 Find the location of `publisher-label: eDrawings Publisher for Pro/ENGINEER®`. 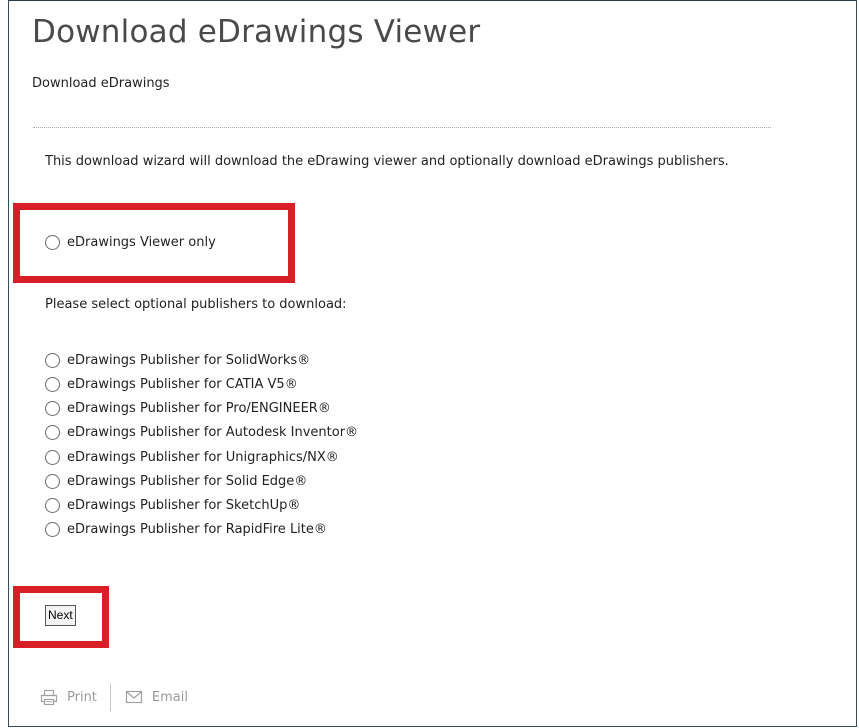

publisher-label: eDrawings Publisher for Pro/ENGINEER® is located at coordinates (199, 408).